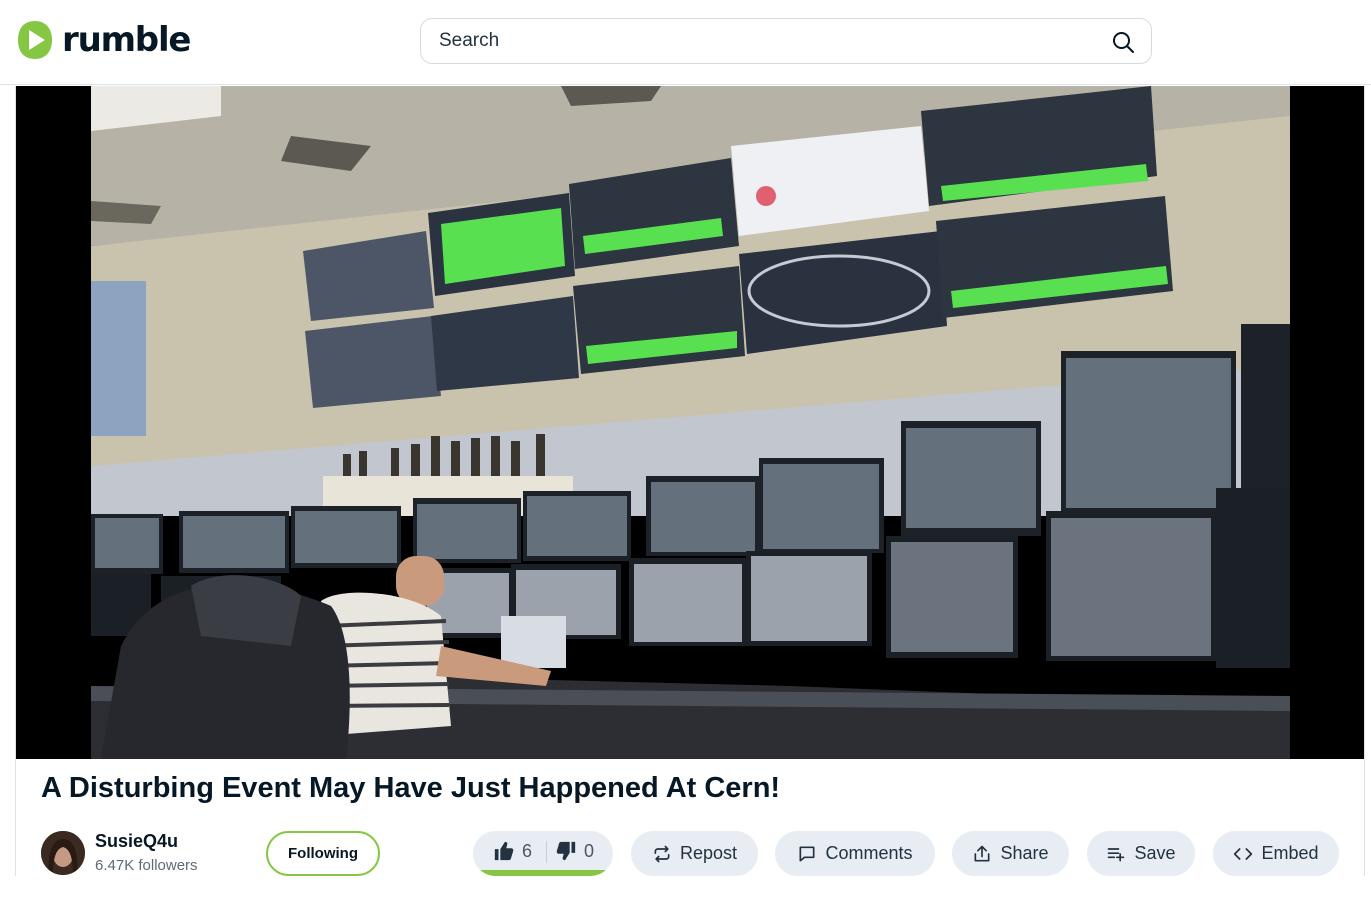 Image resolution: width=1371 pixels, height=897 pixels. I want to click on vote-pill: 6 0, so click(543, 853).